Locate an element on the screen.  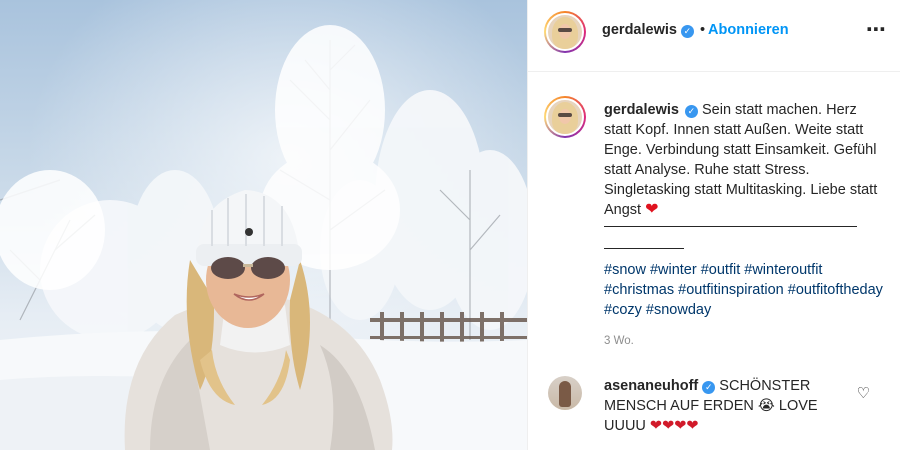
follow-button: Abonnieren is located at coordinates (748, 30).